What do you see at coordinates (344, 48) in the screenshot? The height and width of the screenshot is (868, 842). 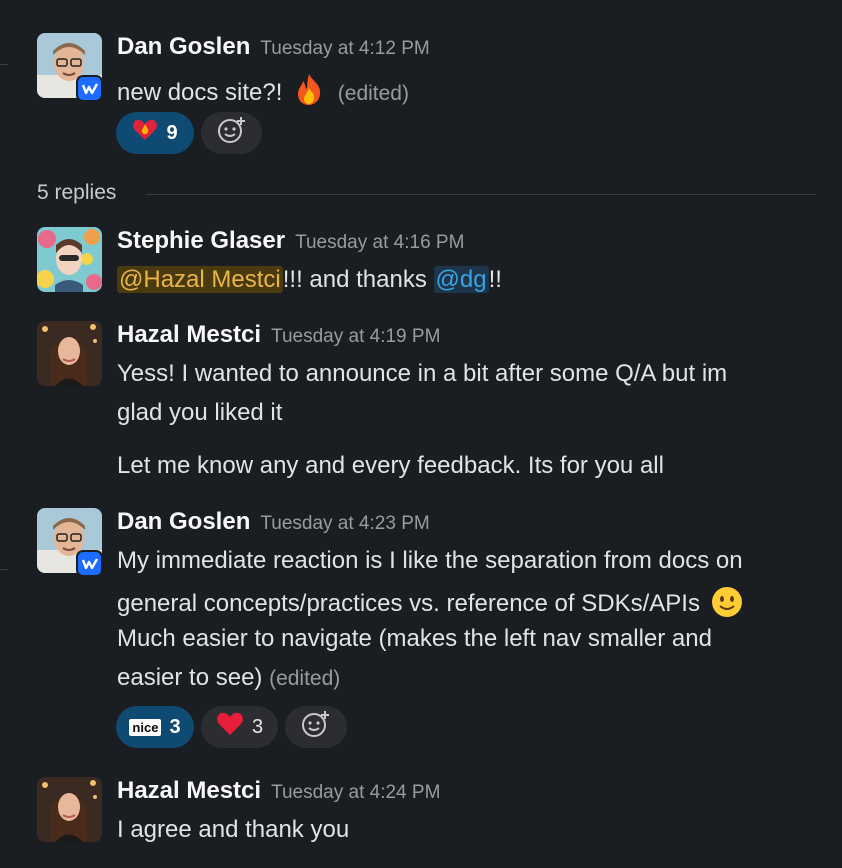 I see `message-timestamp: Tuesday at 4:12 PM` at bounding box center [344, 48].